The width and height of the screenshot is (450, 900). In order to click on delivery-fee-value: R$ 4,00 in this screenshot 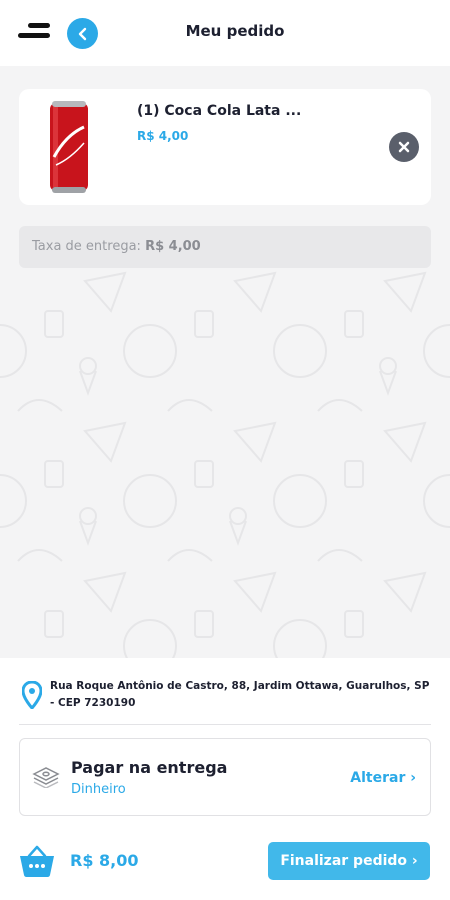, I will do `click(173, 246)`.